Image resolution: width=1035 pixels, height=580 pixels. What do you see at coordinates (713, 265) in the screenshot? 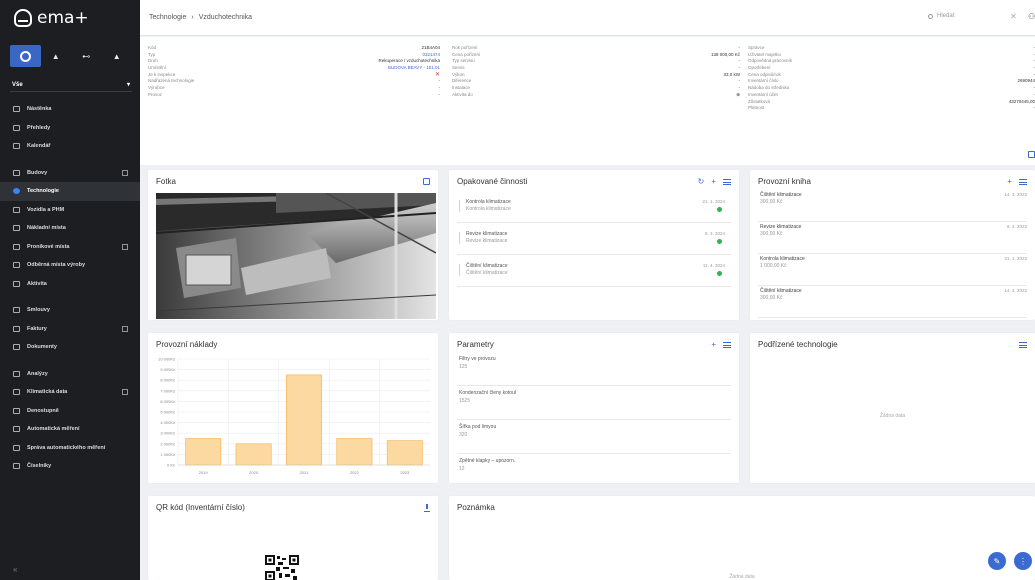
I see `task-date: 11. 4. 2024` at bounding box center [713, 265].